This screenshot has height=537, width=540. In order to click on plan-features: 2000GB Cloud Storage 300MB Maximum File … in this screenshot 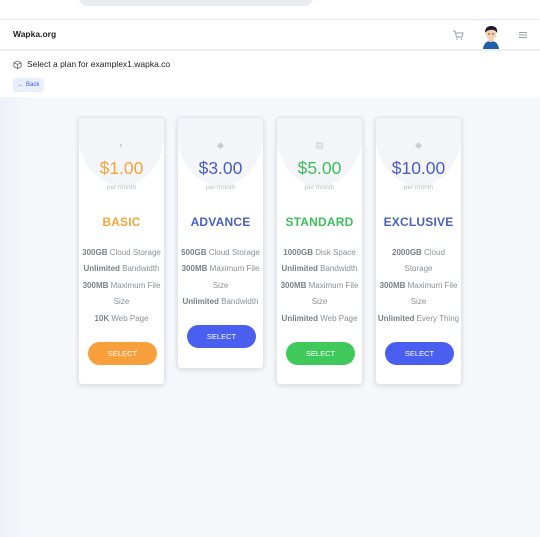, I will do `click(418, 286)`.